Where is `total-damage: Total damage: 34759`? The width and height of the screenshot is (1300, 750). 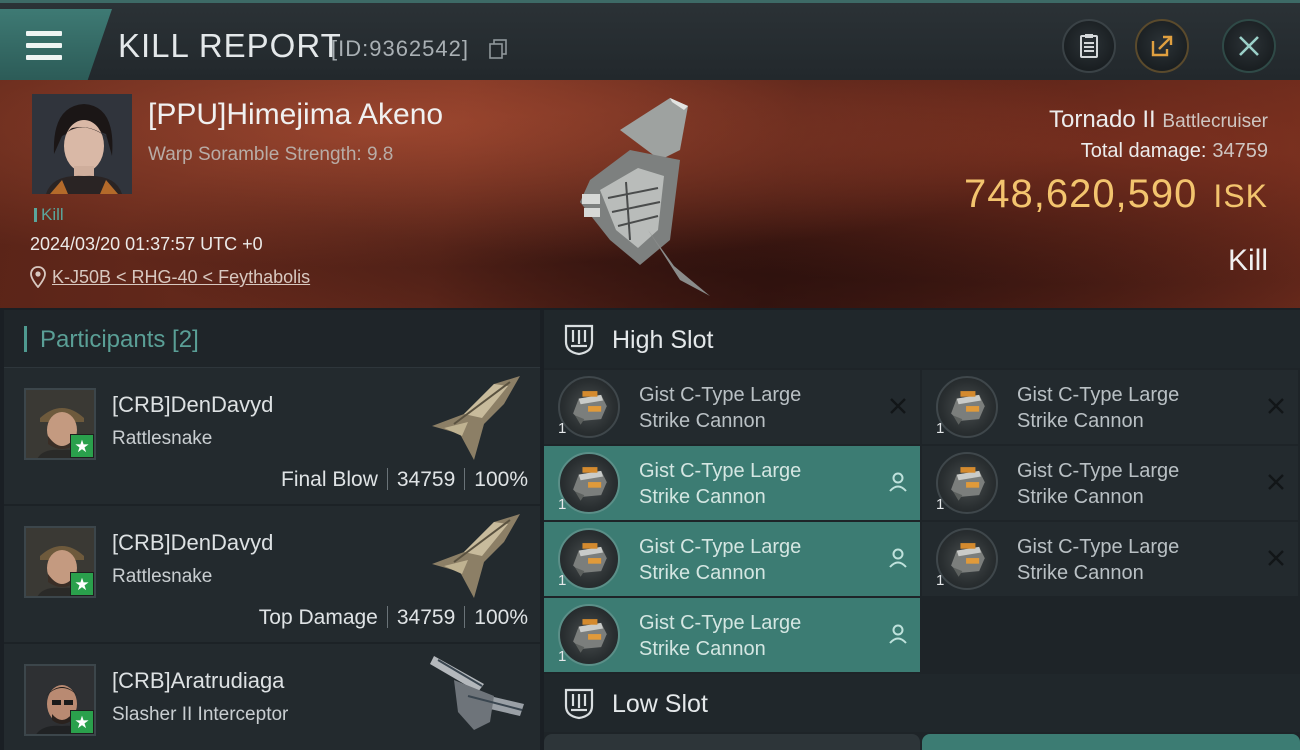 total-damage: Total damage: 34759 is located at coordinates (1174, 151).